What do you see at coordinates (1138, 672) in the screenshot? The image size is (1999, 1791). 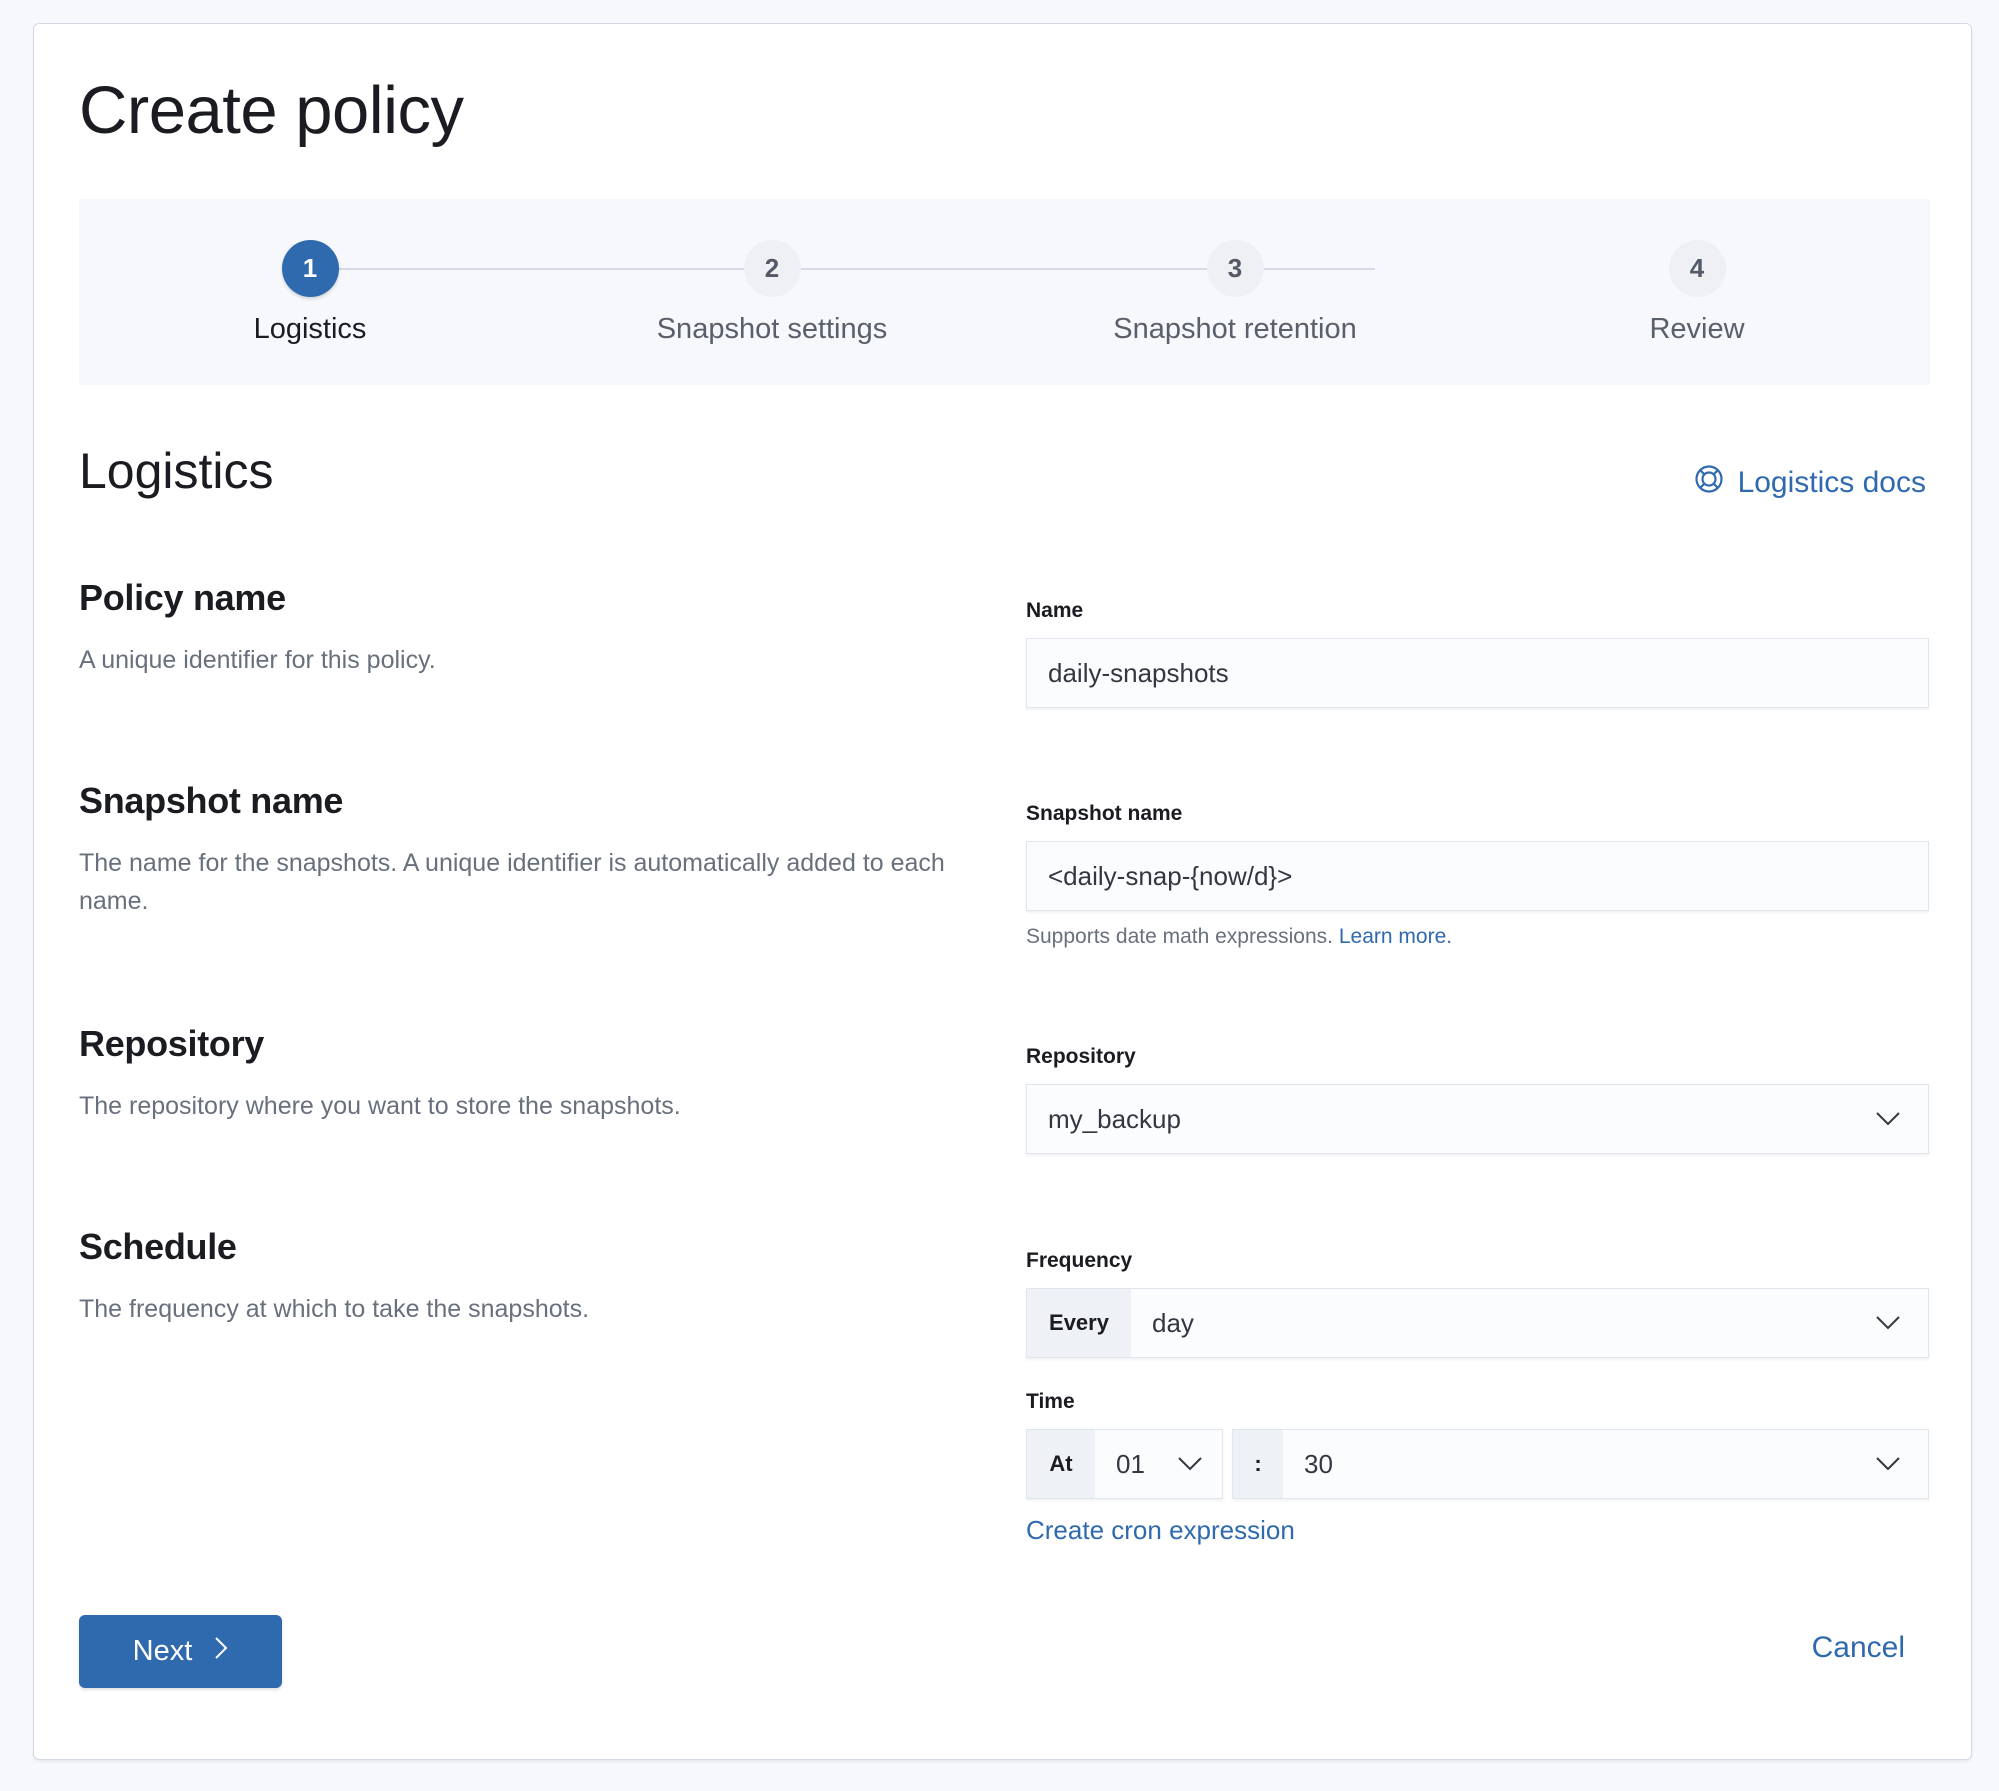 I see `name-input-value: daily-snapshots` at bounding box center [1138, 672].